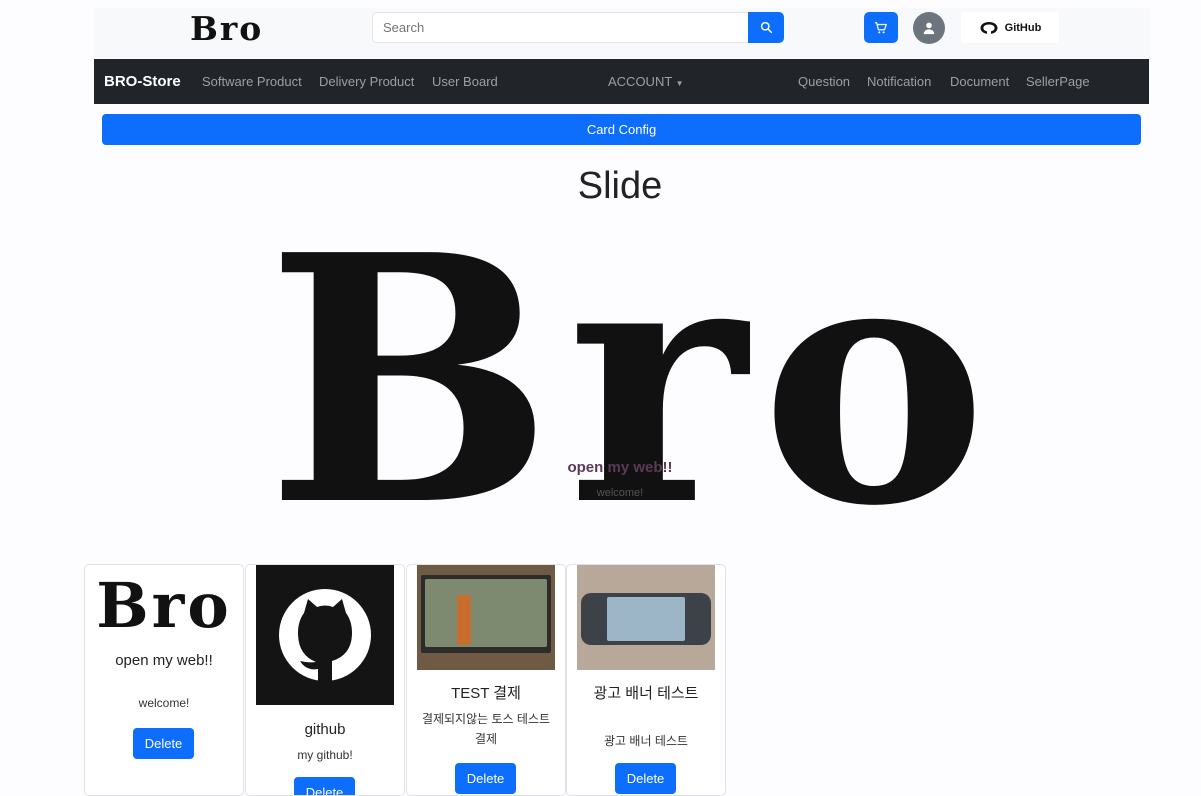  Describe the element at coordinates (646, 680) in the screenshot. I see `product-card: 광고 배너 테스트 광고 배너 테스트 Delete` at that location.